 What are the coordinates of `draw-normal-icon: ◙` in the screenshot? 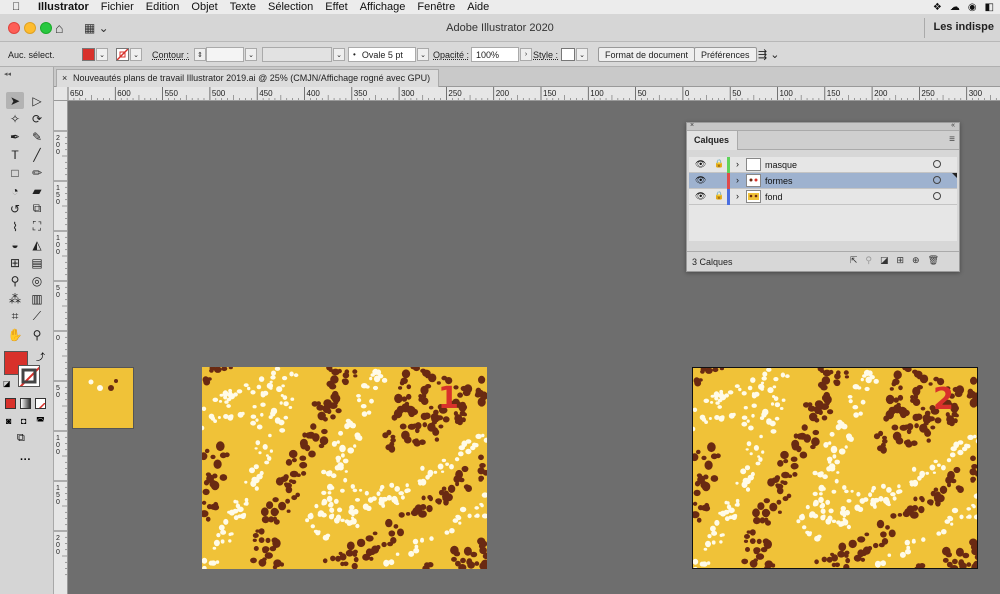 It's located at (8, 421).